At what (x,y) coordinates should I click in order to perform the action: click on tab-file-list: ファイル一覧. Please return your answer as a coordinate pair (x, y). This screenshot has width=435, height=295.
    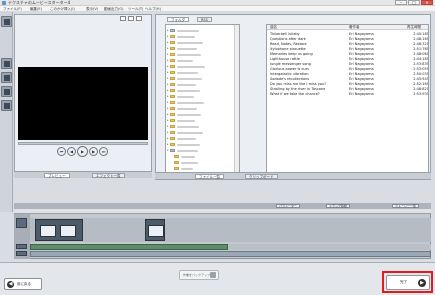
    Looking at the image, I should click on (209, 176).